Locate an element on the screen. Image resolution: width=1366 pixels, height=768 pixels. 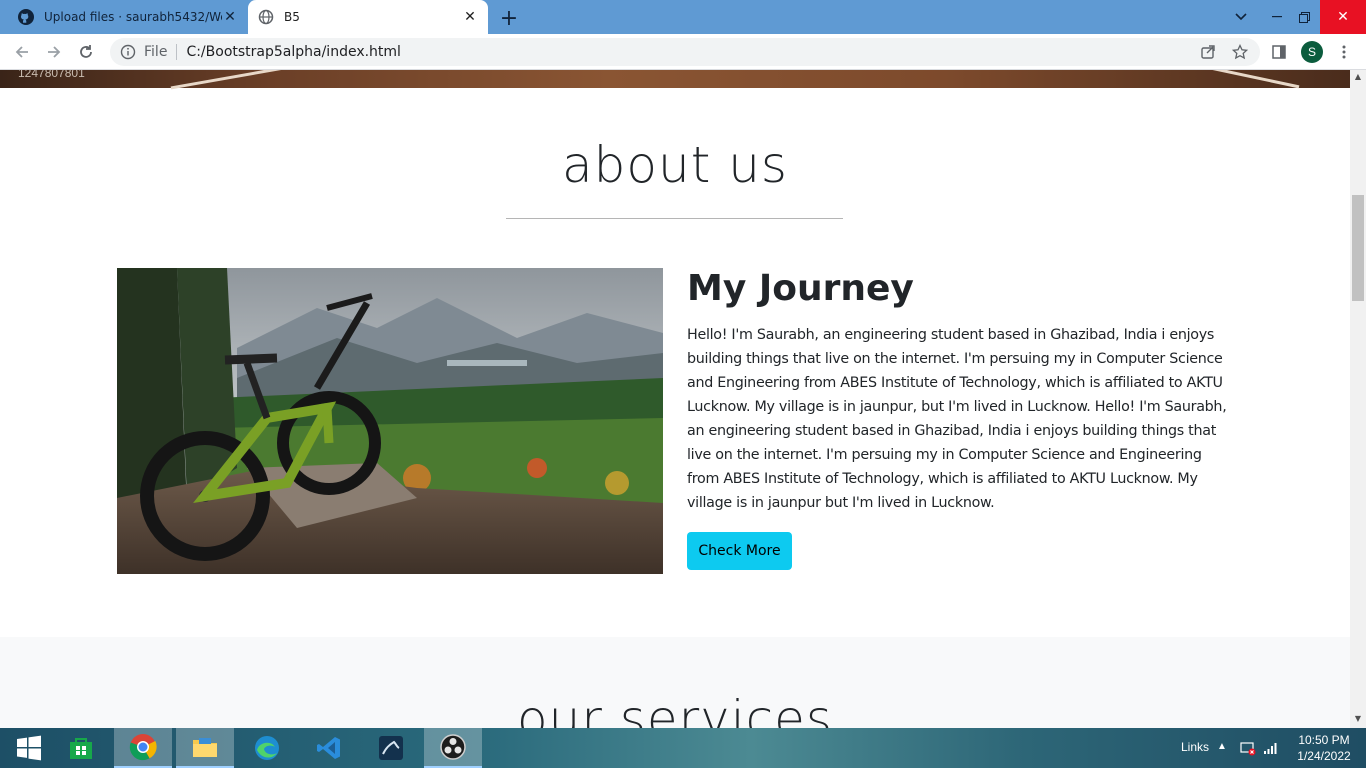
new-tab-button: + is located at coordinates (509, 18).